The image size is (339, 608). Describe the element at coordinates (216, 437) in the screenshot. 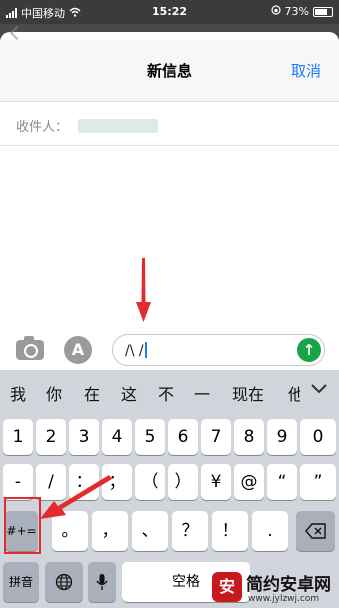

I see `key-7: 7` at that location.